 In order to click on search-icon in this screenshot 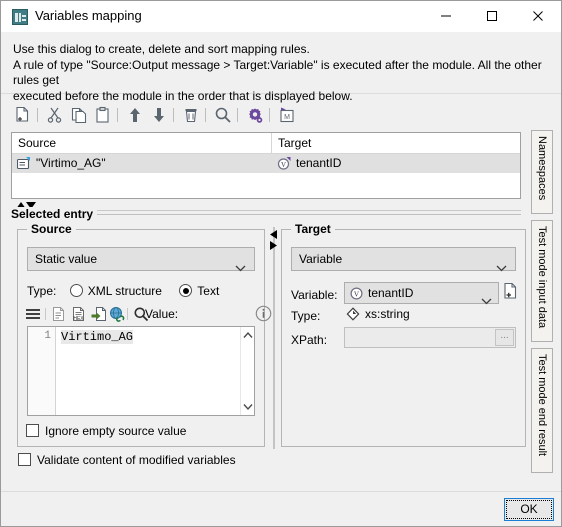, I will do `click(223, 115)`.